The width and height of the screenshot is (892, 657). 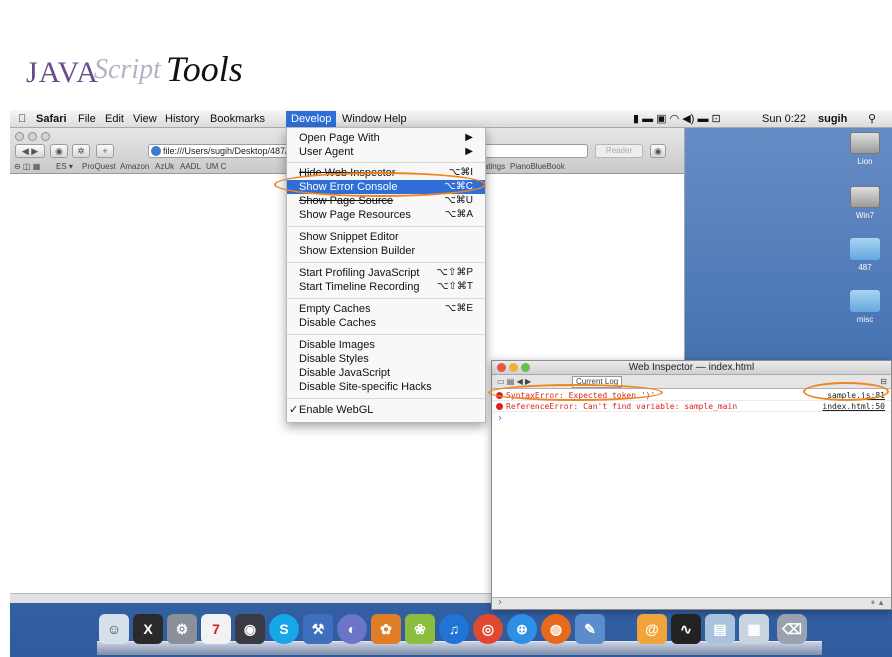 I want to click on log-scope-select: Current Log, so click(x=597, y=382).